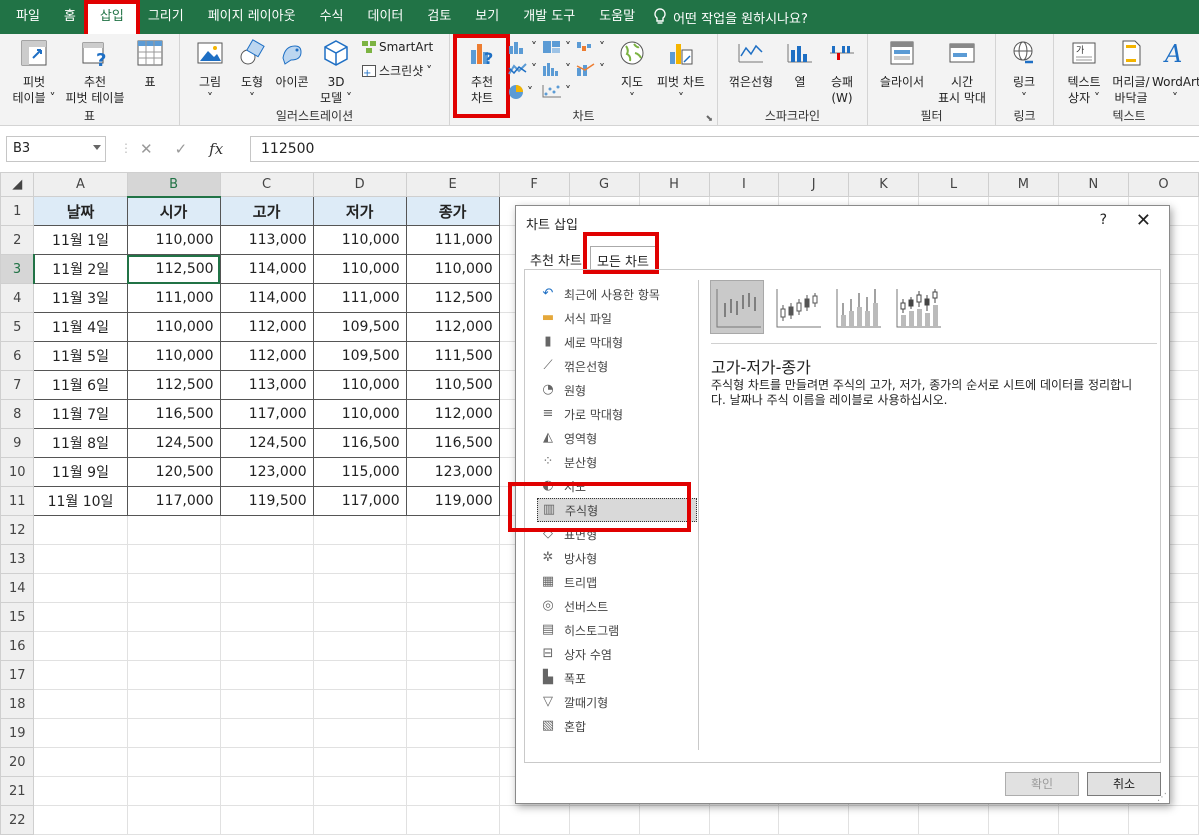 This screenshot has height=835, width=1199. What do you see at coordinates (556, 69) in the screenshot?
I see `statistic-chart-button: ˅` at bounding box center [556, 69].